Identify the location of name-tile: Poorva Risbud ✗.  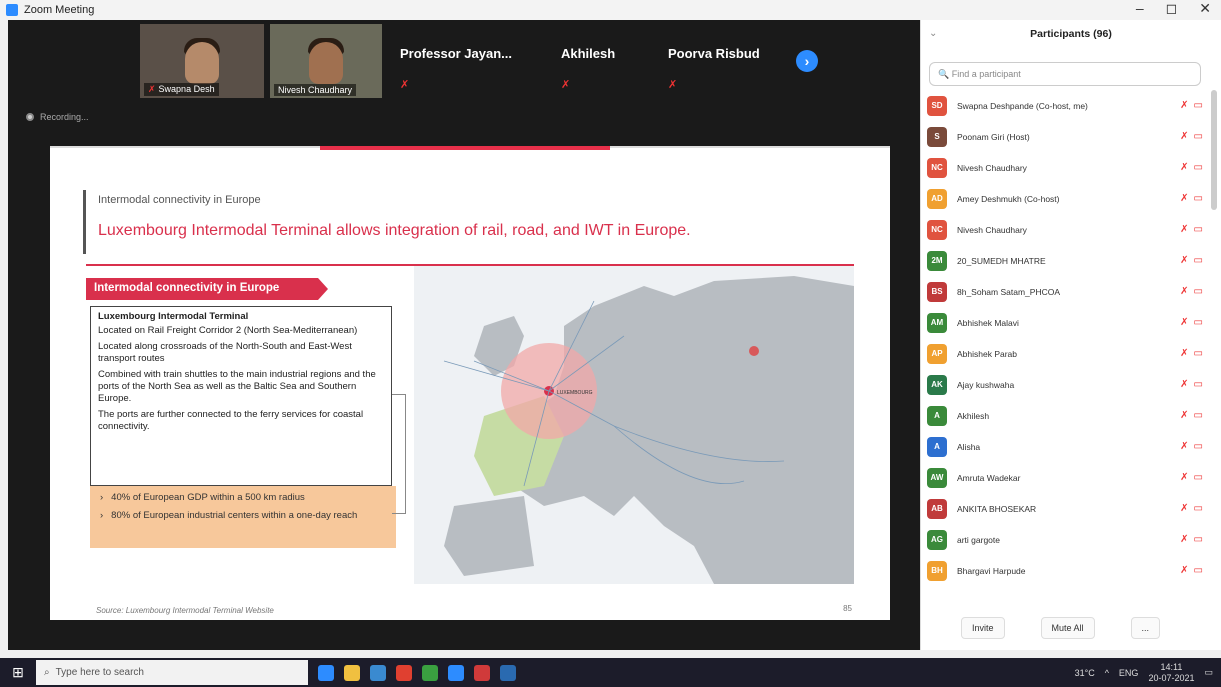
(714, 68).